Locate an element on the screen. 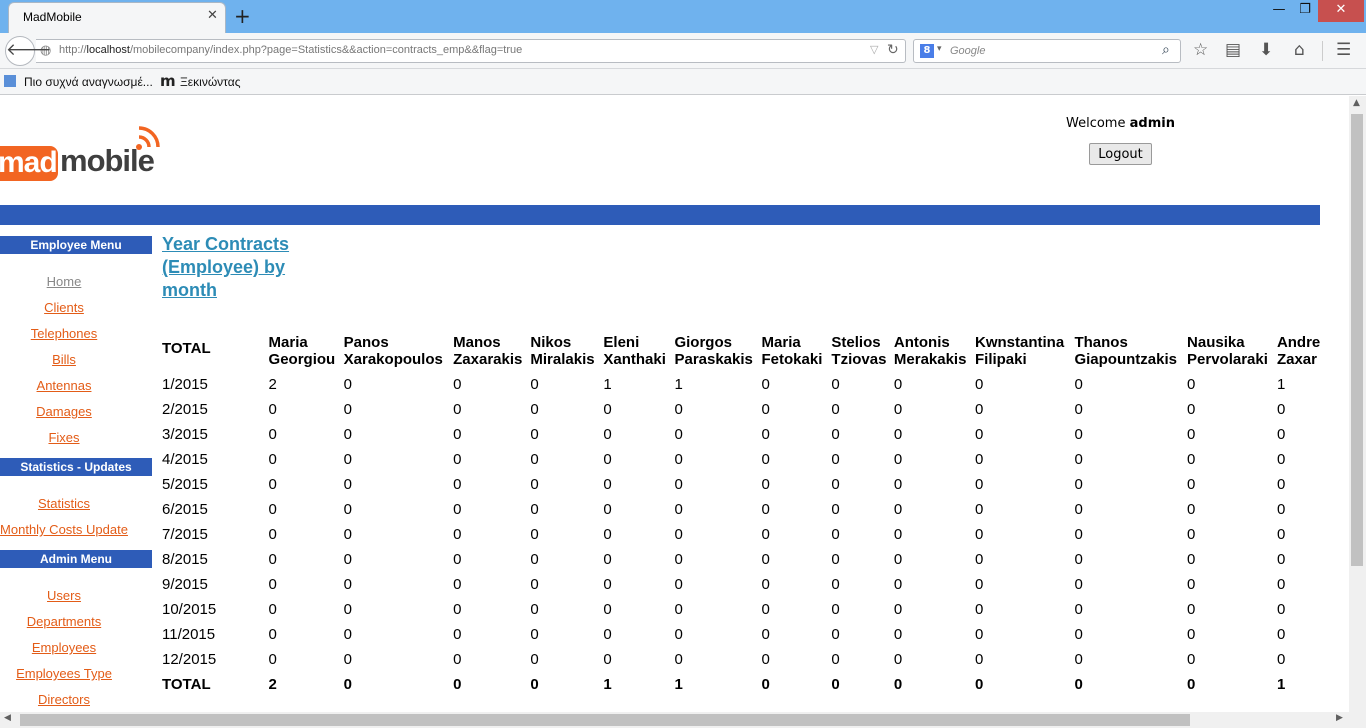 Image resolution: width=1366 pixels, height=728 pixels. tab-title: MadMobile is located at coordinates (52, 17).